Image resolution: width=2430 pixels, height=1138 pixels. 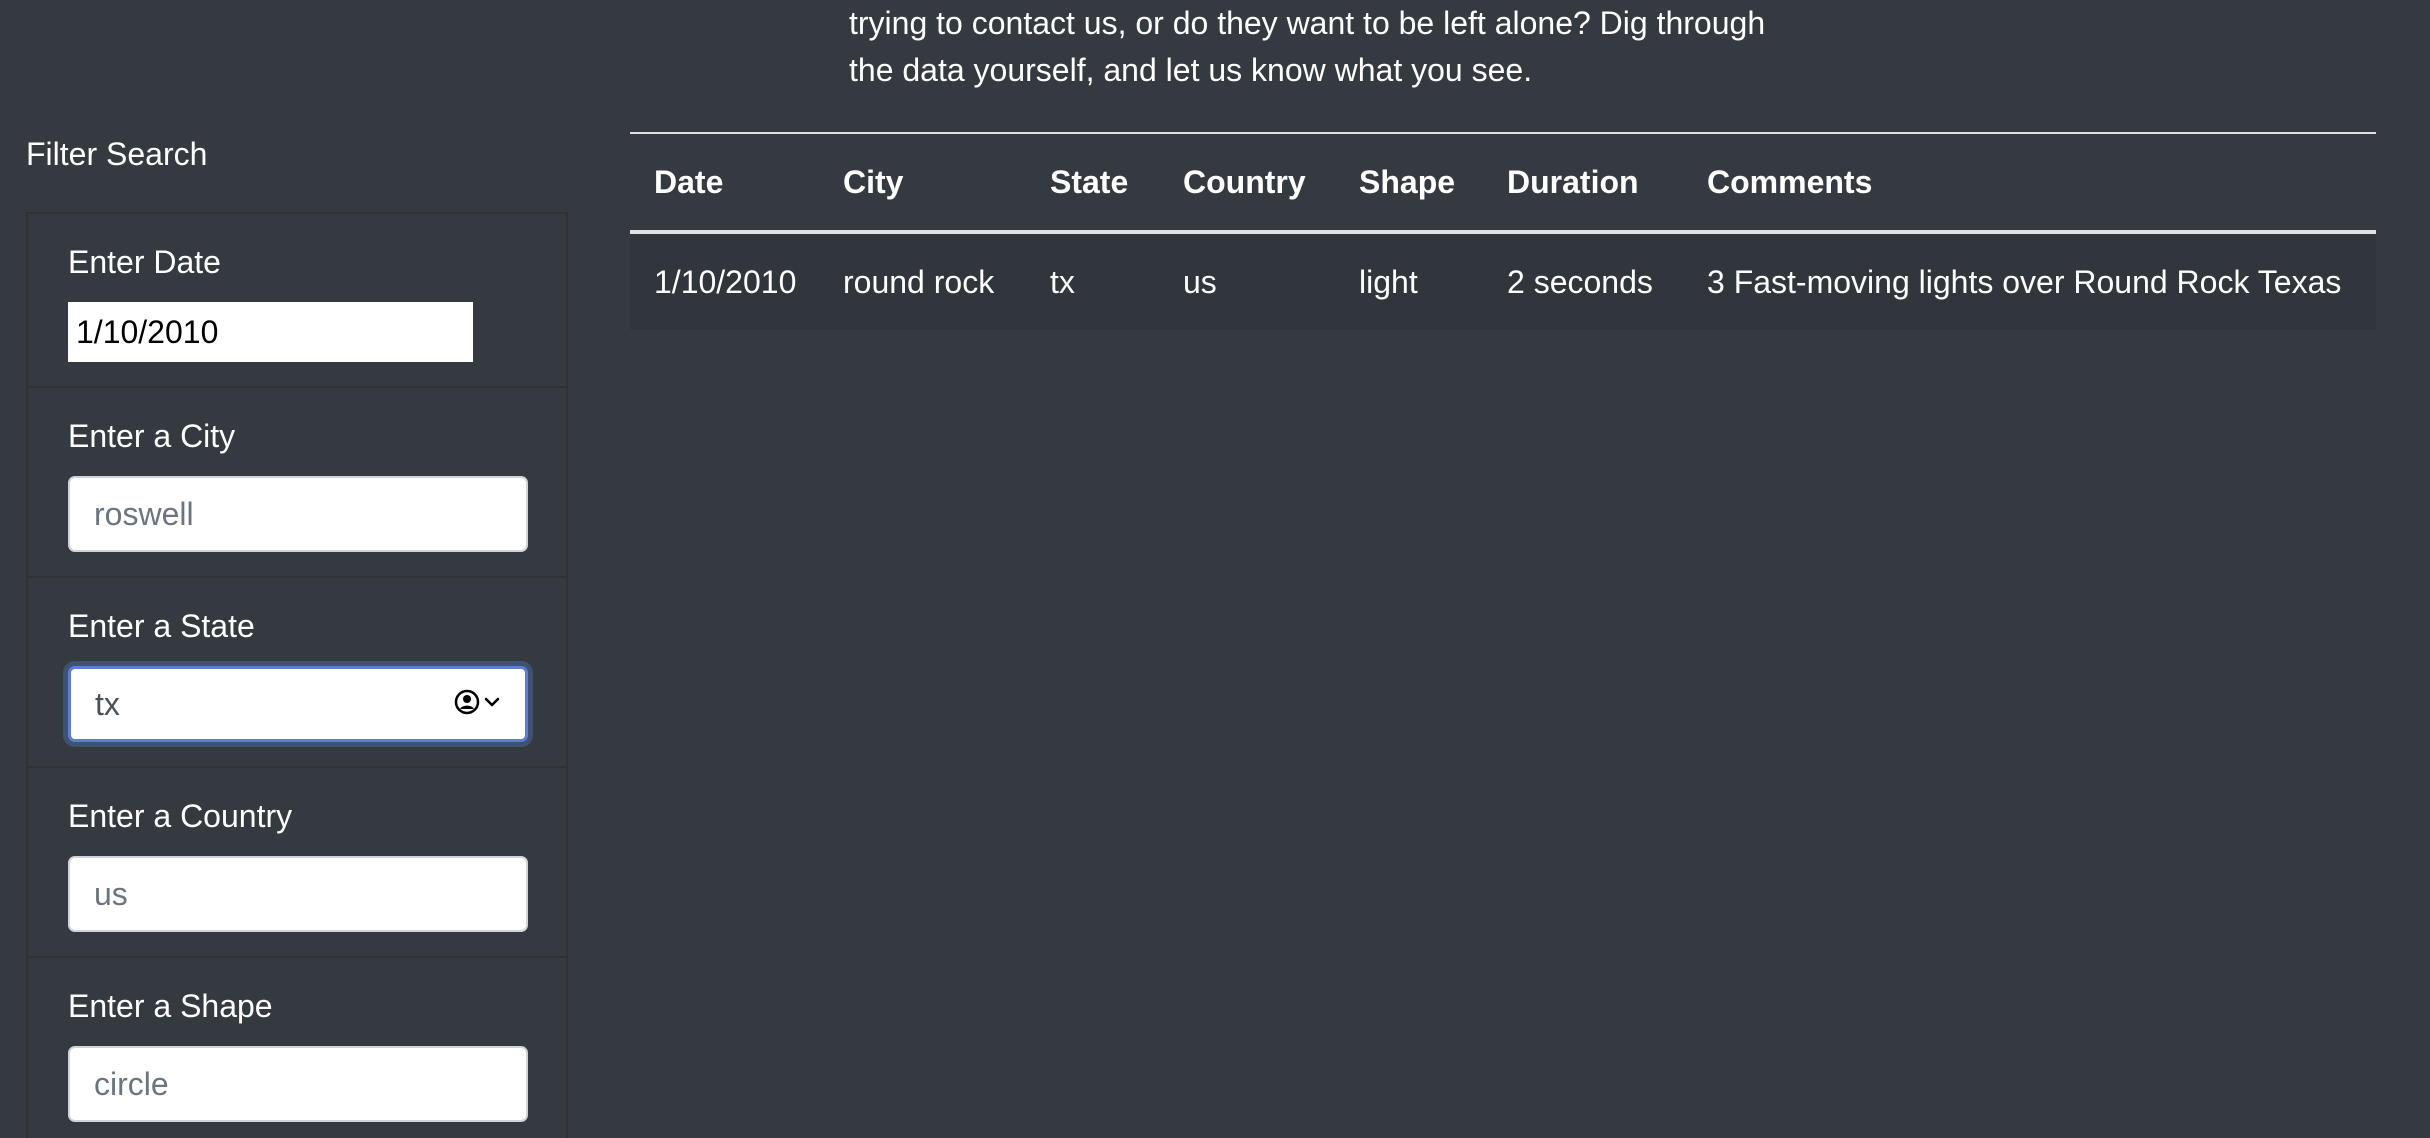 I want to click on contact-autofill-icon, so click(x=467, y=704).